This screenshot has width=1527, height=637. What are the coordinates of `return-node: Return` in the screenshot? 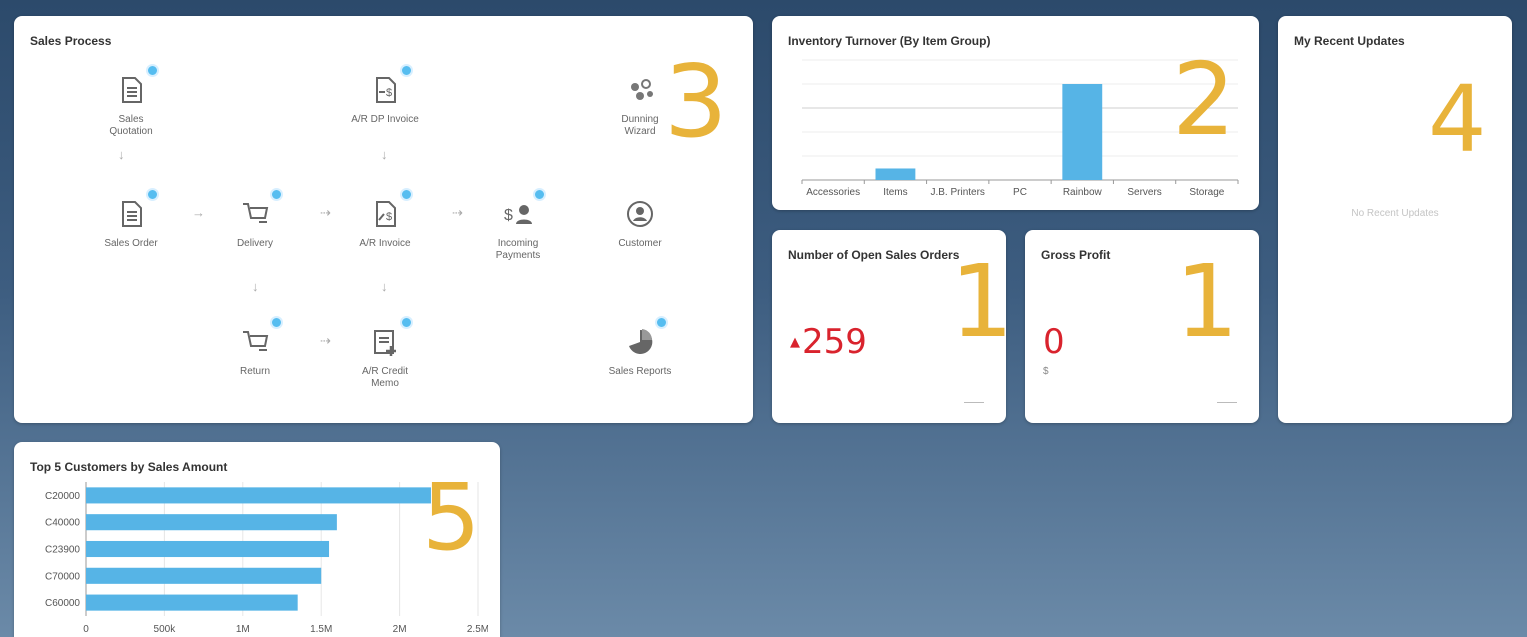 It's located at (255, 347).